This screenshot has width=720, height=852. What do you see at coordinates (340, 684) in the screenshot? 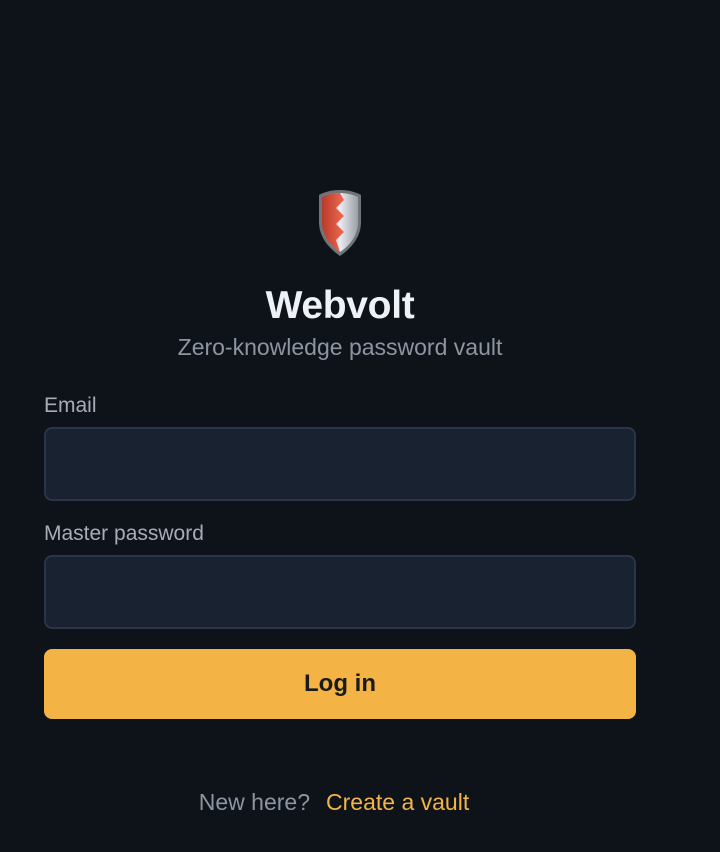
I see `log-in-button: Log in` at bounding box center [340, 684].